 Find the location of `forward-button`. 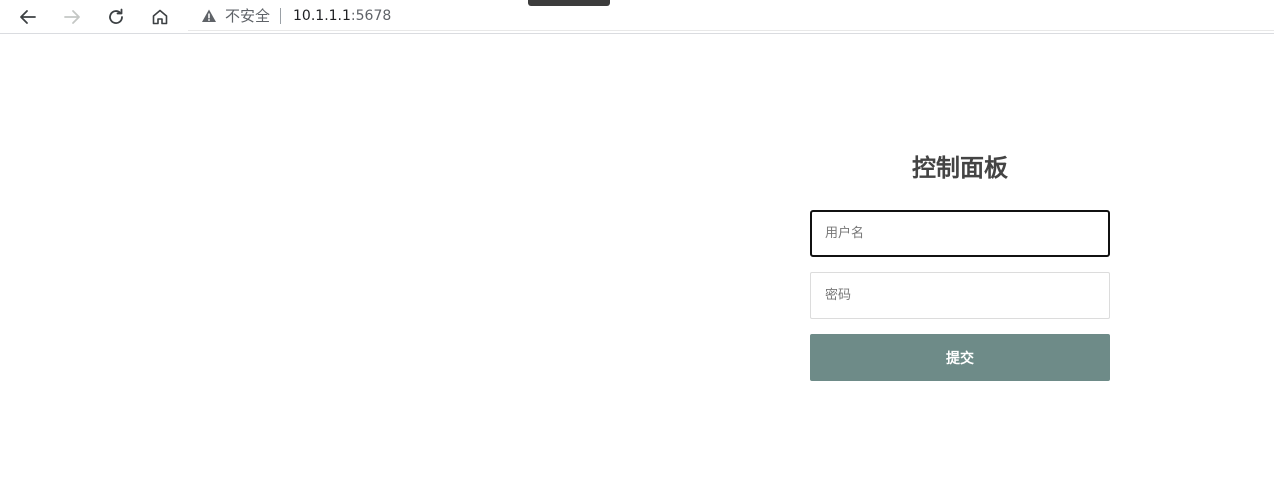

forward-button is located at coordinates (72, 17).